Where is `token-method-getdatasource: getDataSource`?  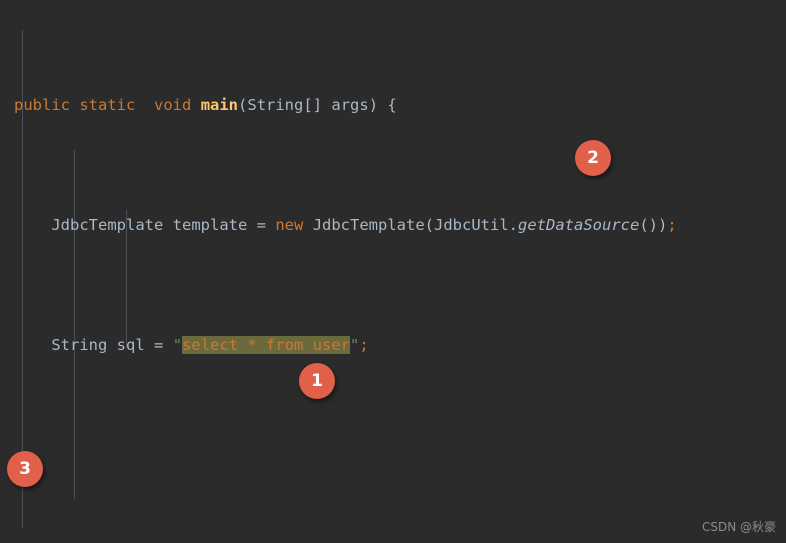
token-method-getdatasource: getDataSource is located at coordinates (579, 225).